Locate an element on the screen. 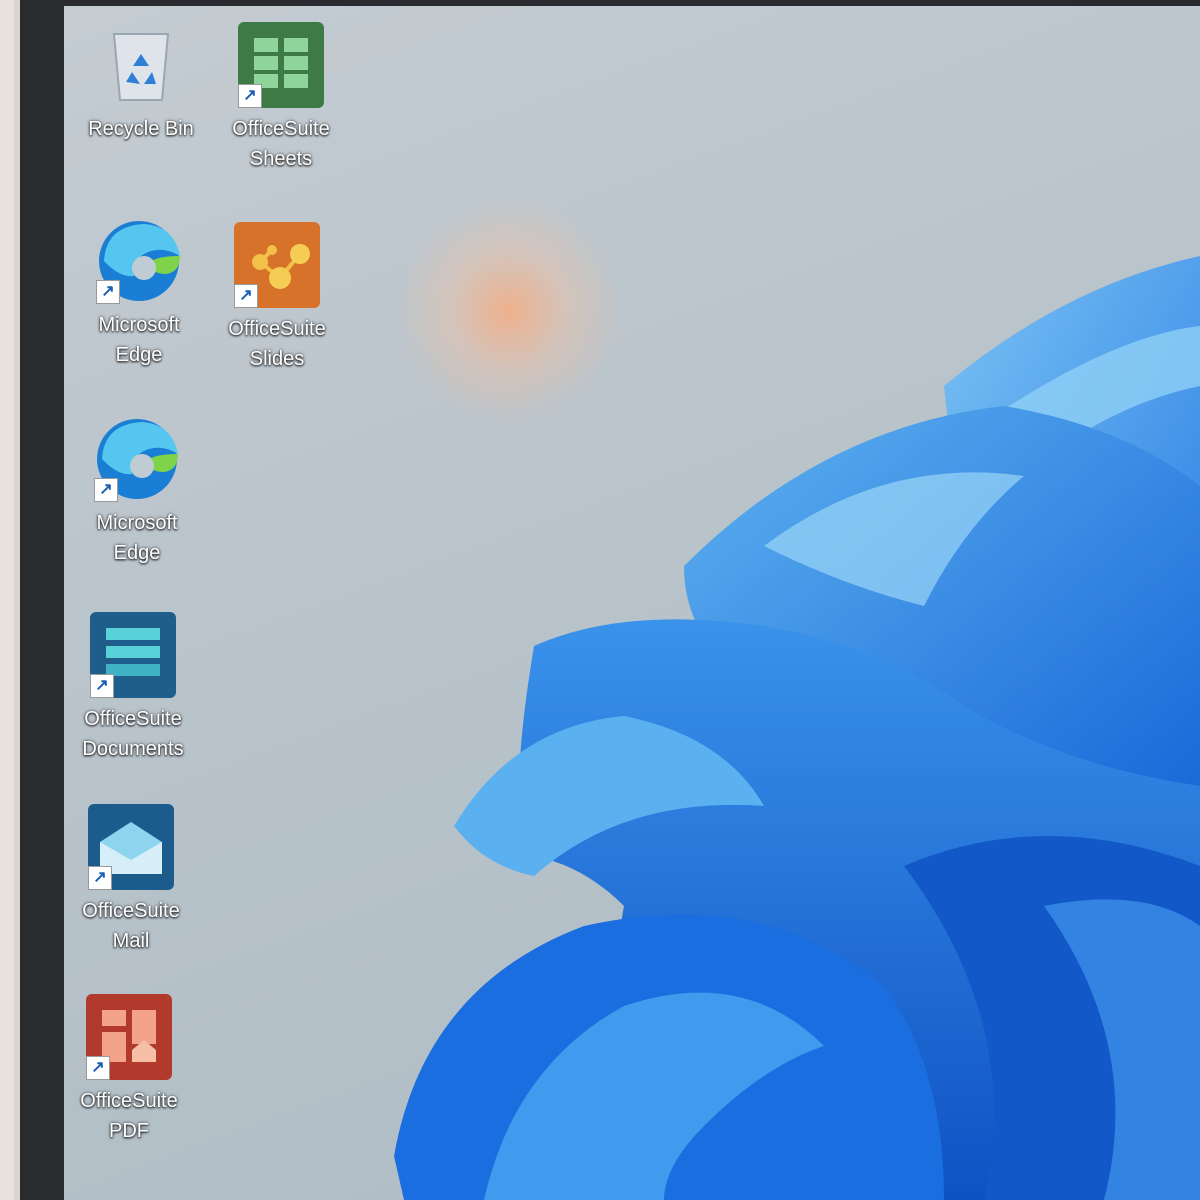 This screenshot has height=1200, width=1200. desktop-icon-microsoft-edge: ↗ Microsoft Edge is located at coordinates (139, 293).